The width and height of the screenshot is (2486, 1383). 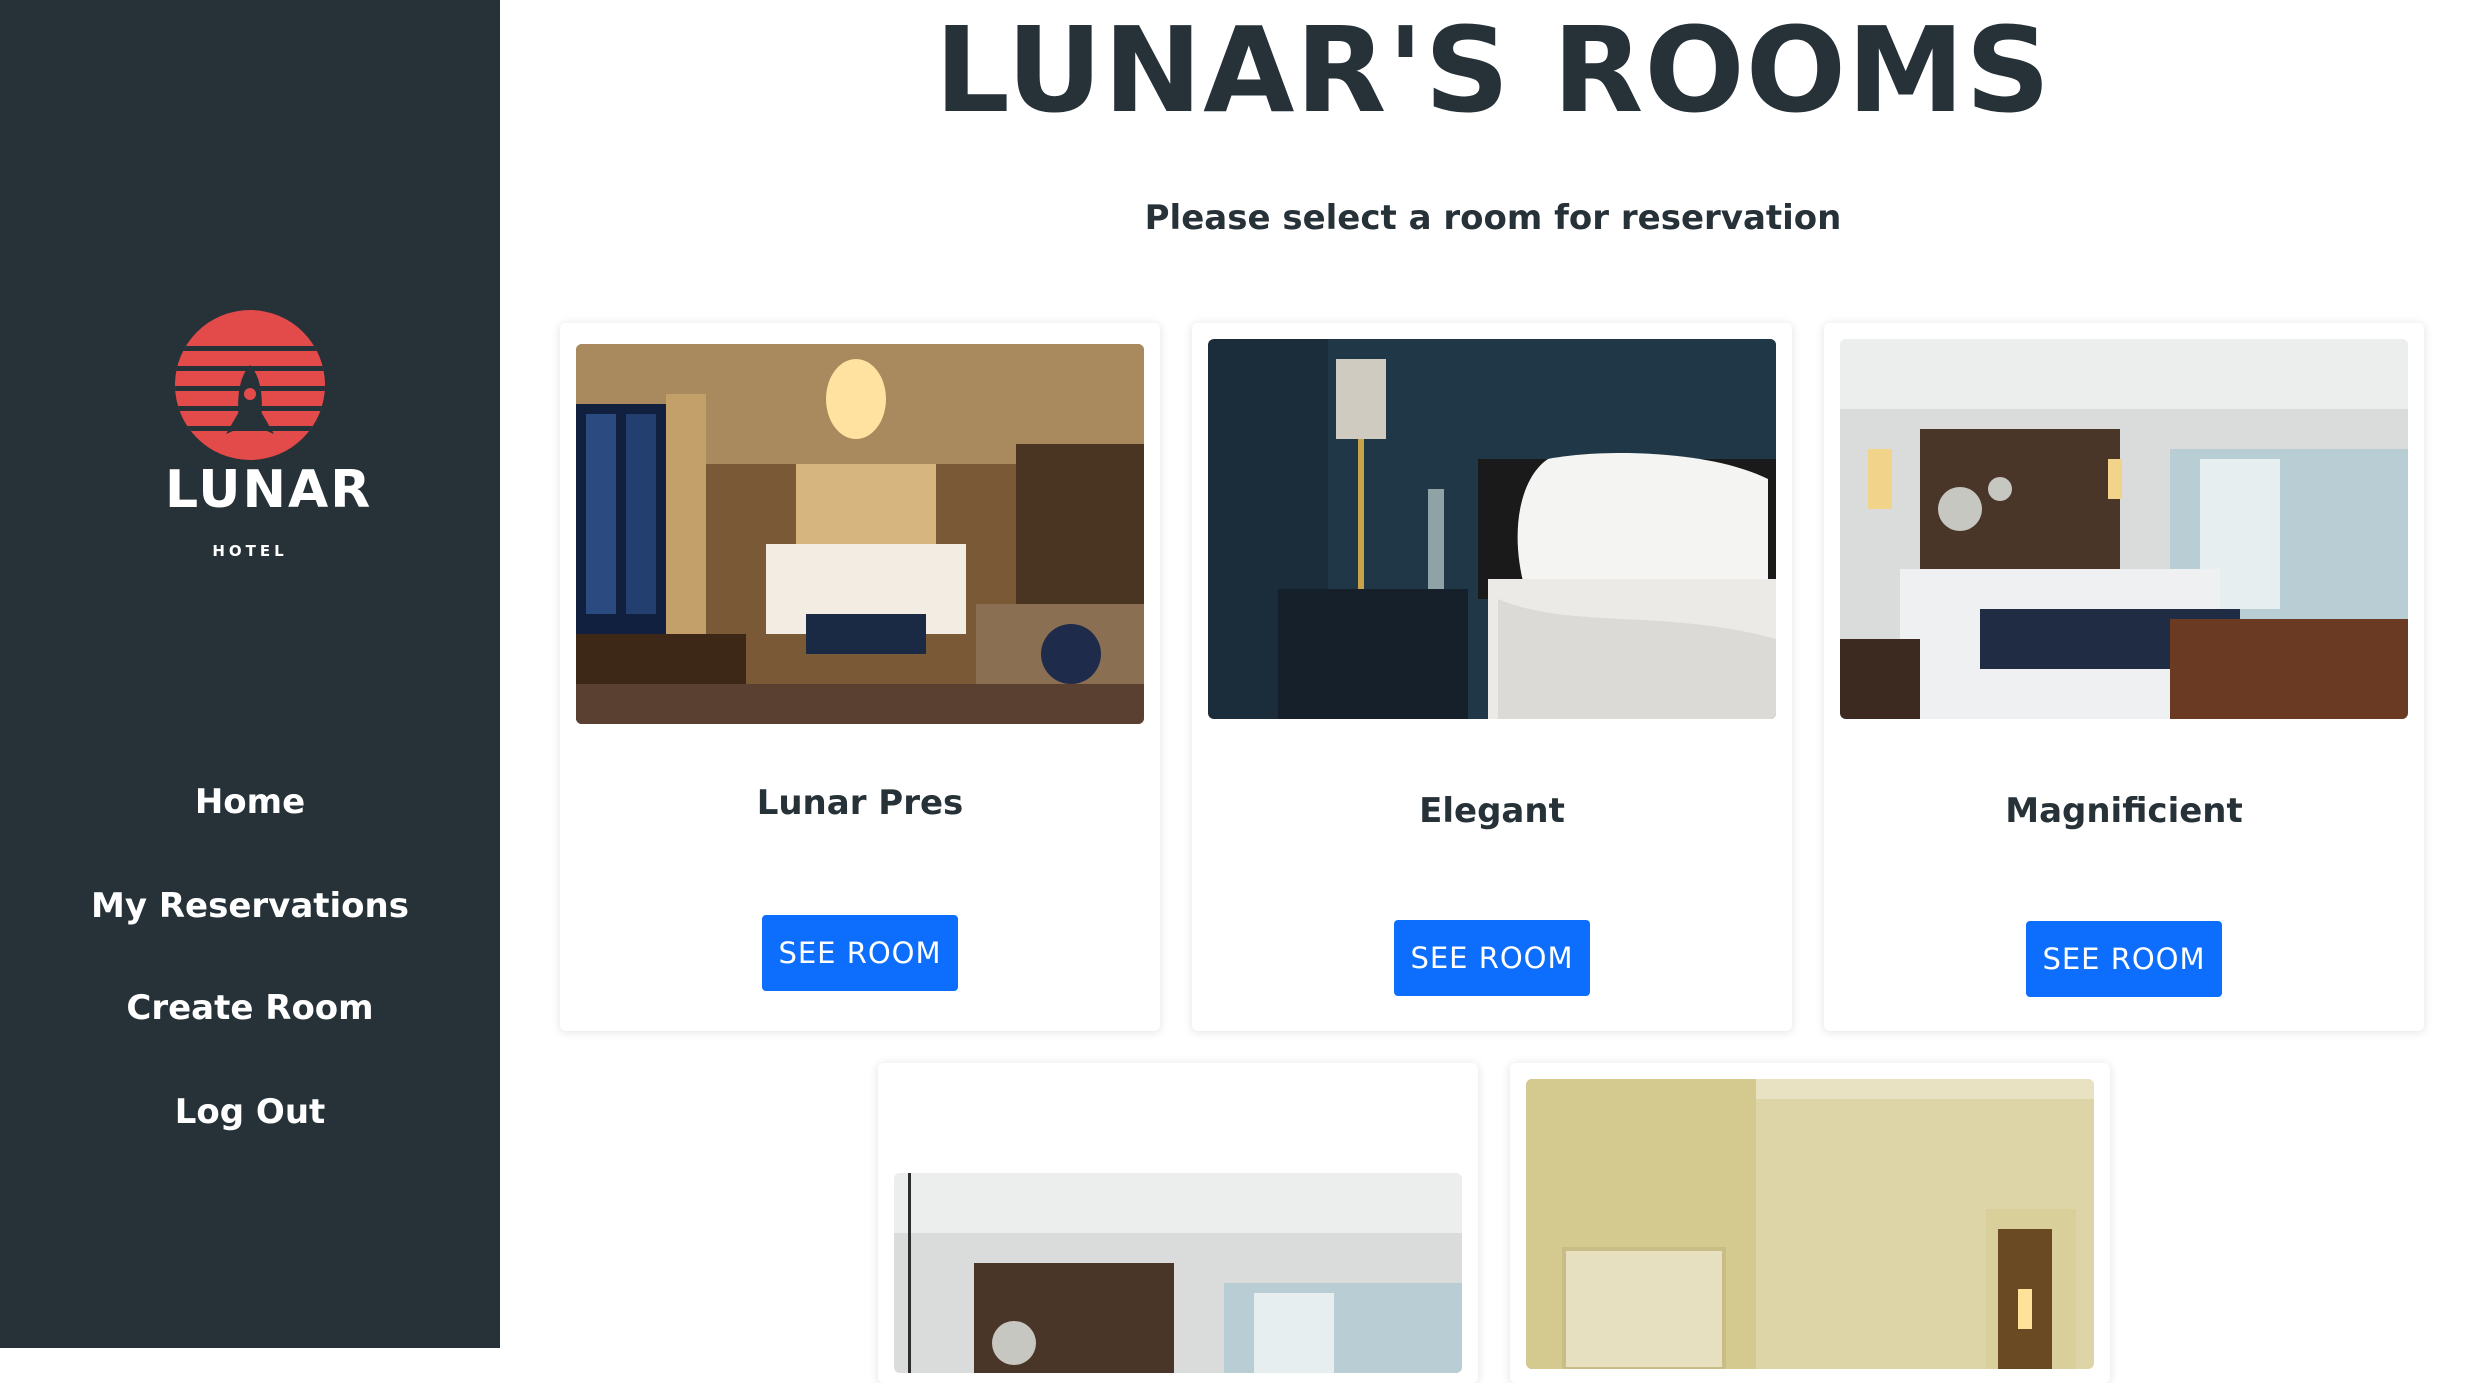 What do you see at coordinates (1492, 811) in the screenshot?
I see `room-name: Elegant` at bounding box center [1492, 811].